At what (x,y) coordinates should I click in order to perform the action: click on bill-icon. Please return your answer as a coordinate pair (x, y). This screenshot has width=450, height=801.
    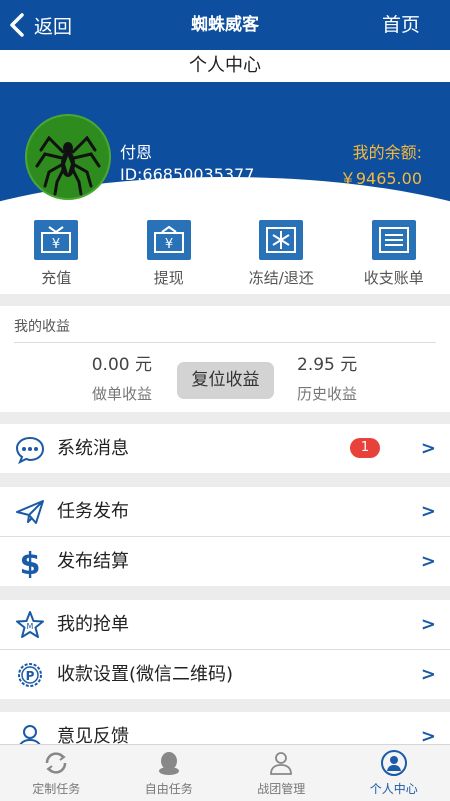
    Looking at the image, I should click on (394, 240).